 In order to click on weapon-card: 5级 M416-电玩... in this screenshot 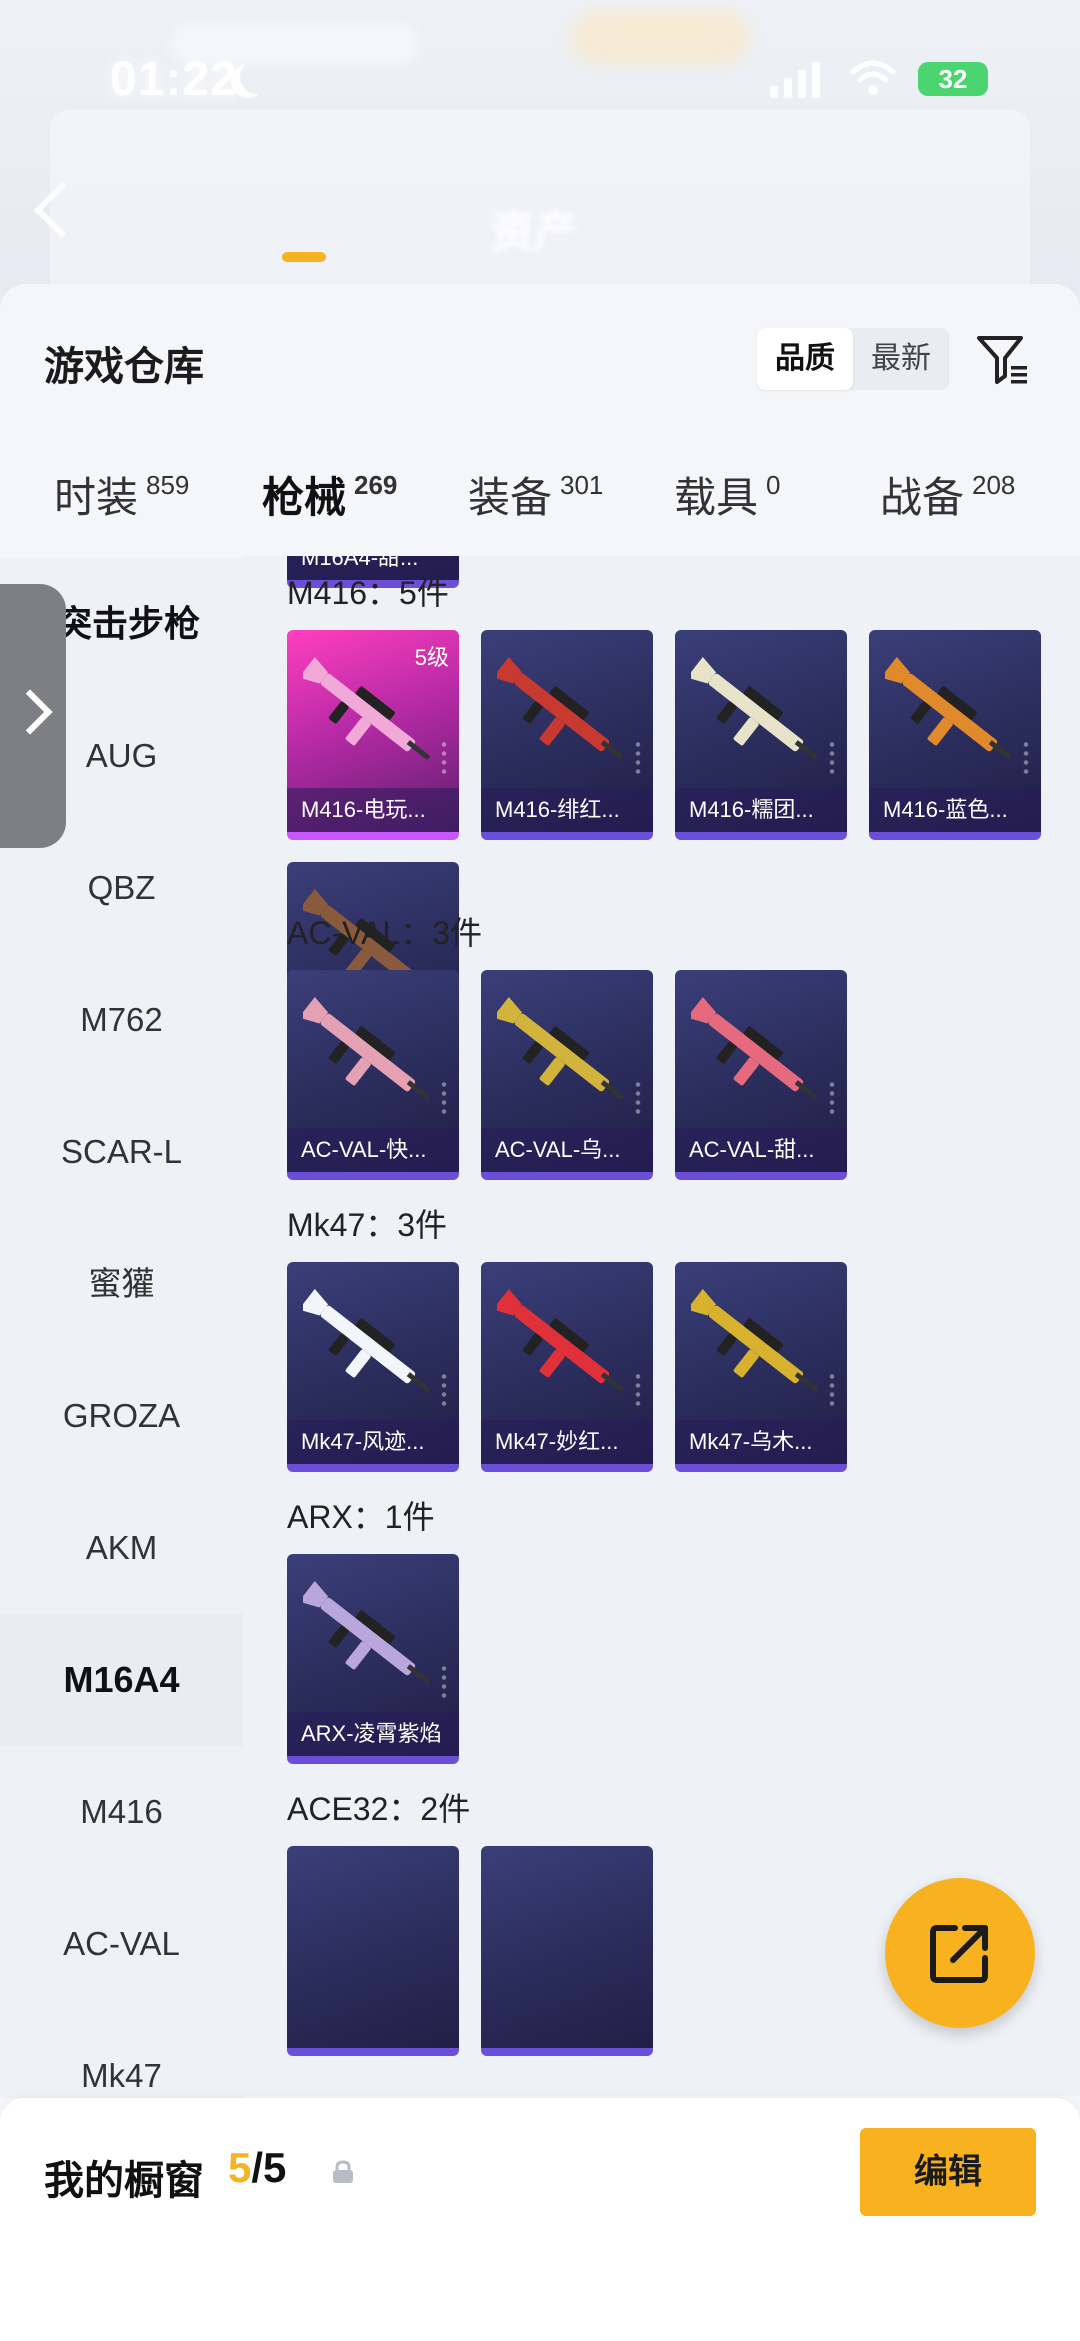, I will do `click(373, 735)`.